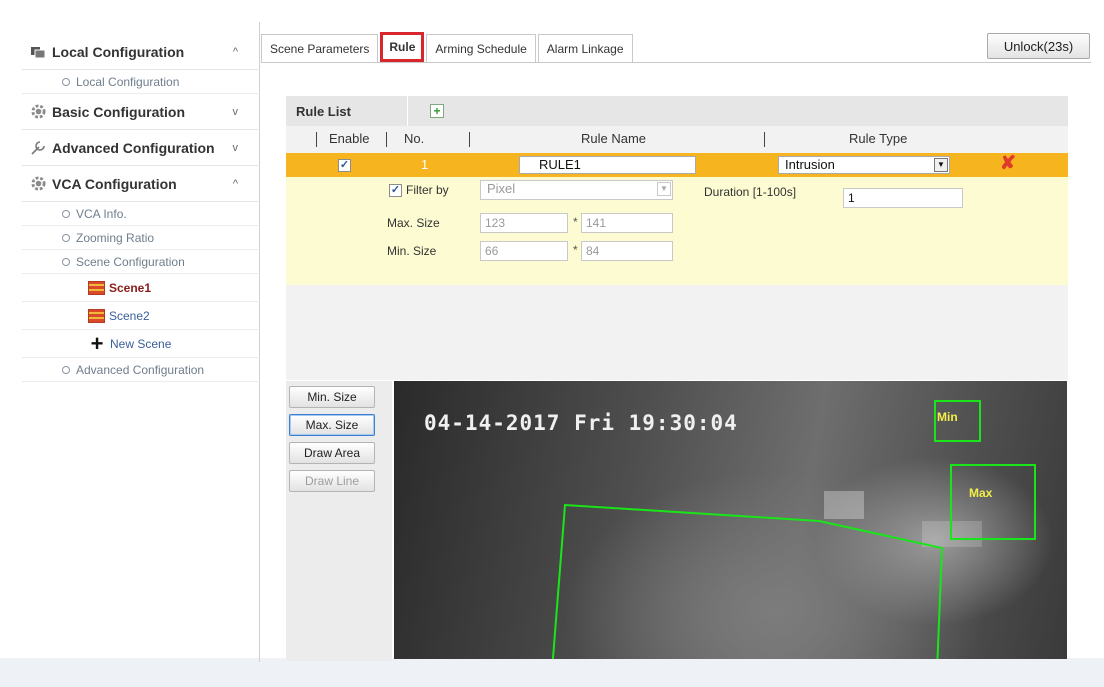 The width and height of the screenshot is (1104, 687). I want to click on tab-rule: Rule, so click(402, 47).